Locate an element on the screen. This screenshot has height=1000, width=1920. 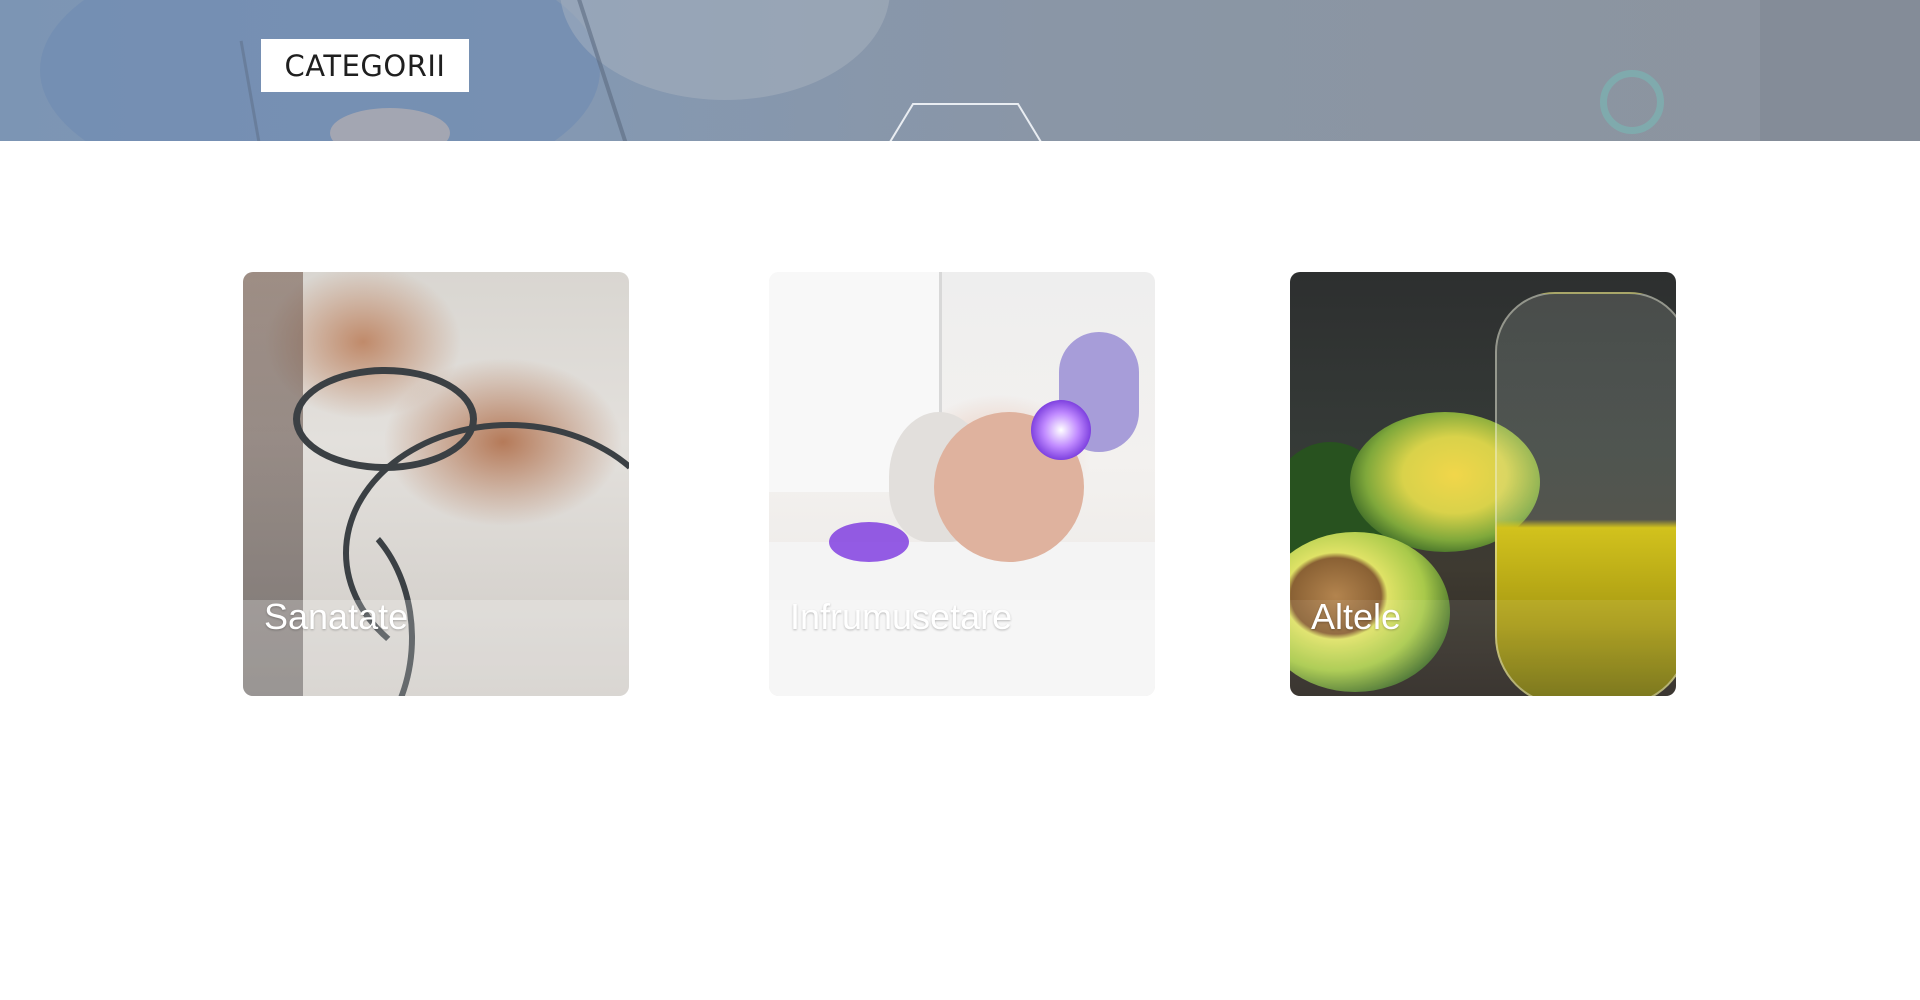
category-label: Altele is located at coordinates (1356, 616).